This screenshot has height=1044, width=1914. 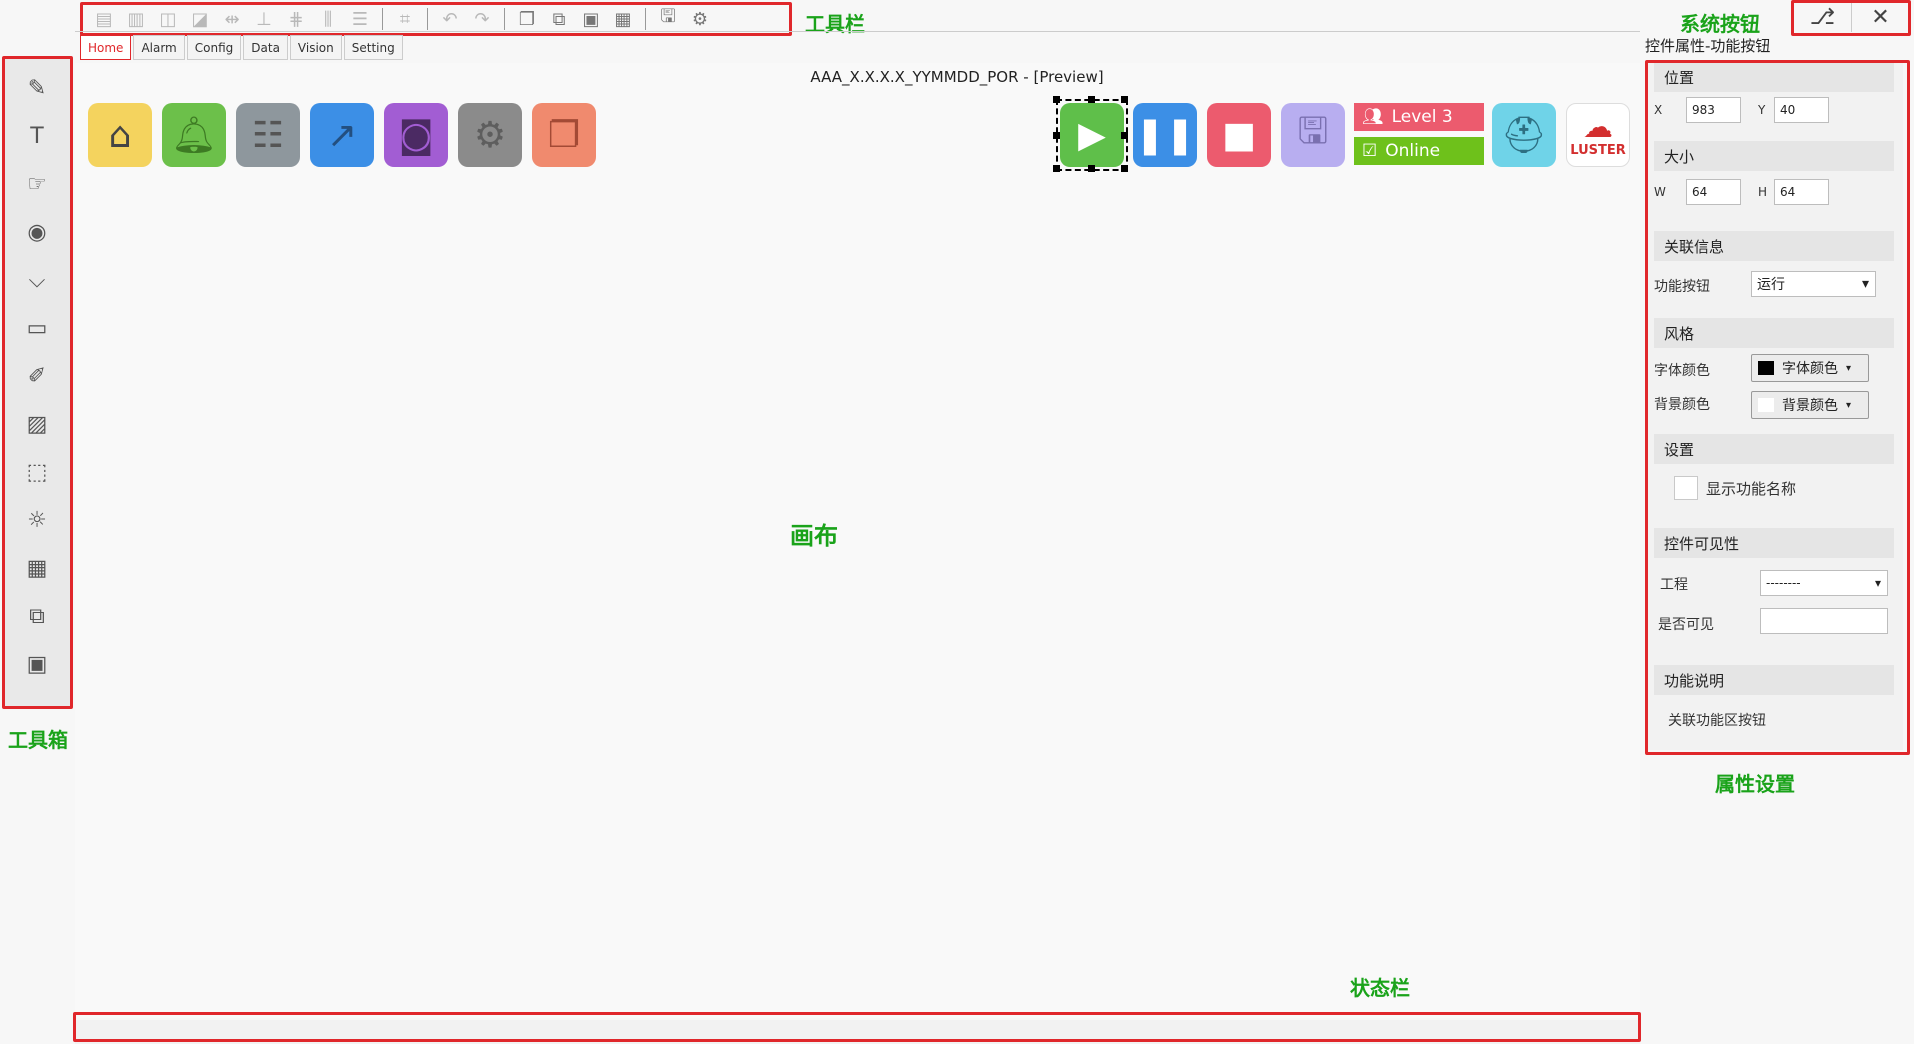 What do you see at coordinates (450, 19) in the screenshot?
I see `undo-icon: ↶` at bounding box center [450, 19].